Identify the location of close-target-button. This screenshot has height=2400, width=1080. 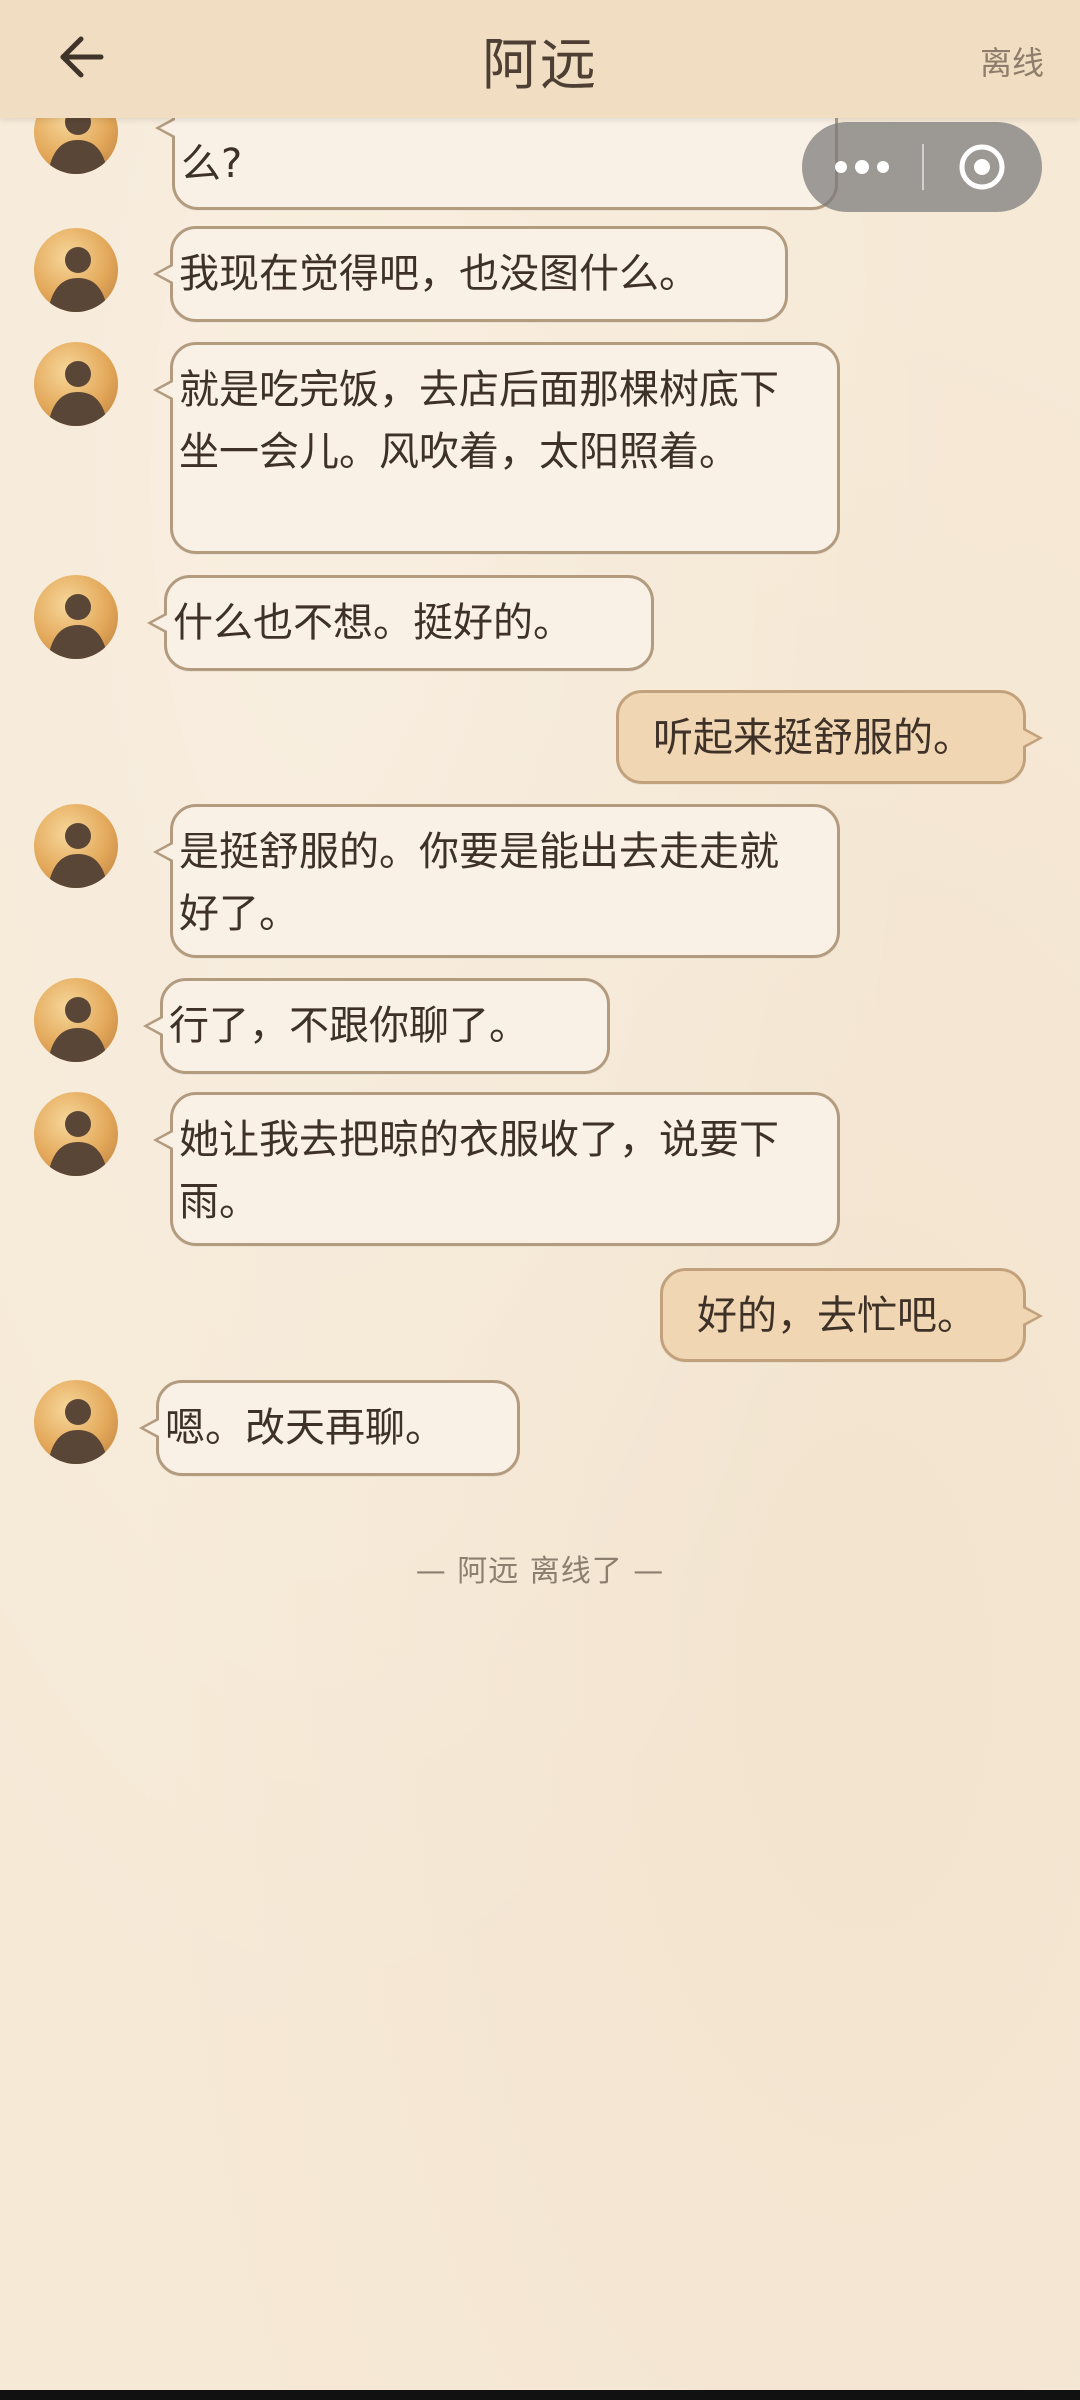
(982, 167).